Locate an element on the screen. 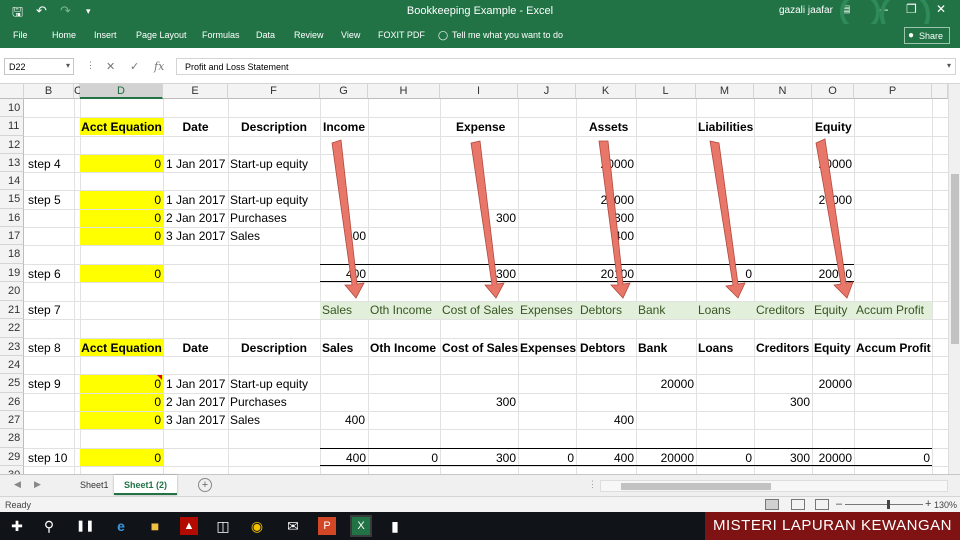  tab-data: Data is located at coordinates (265, 35).